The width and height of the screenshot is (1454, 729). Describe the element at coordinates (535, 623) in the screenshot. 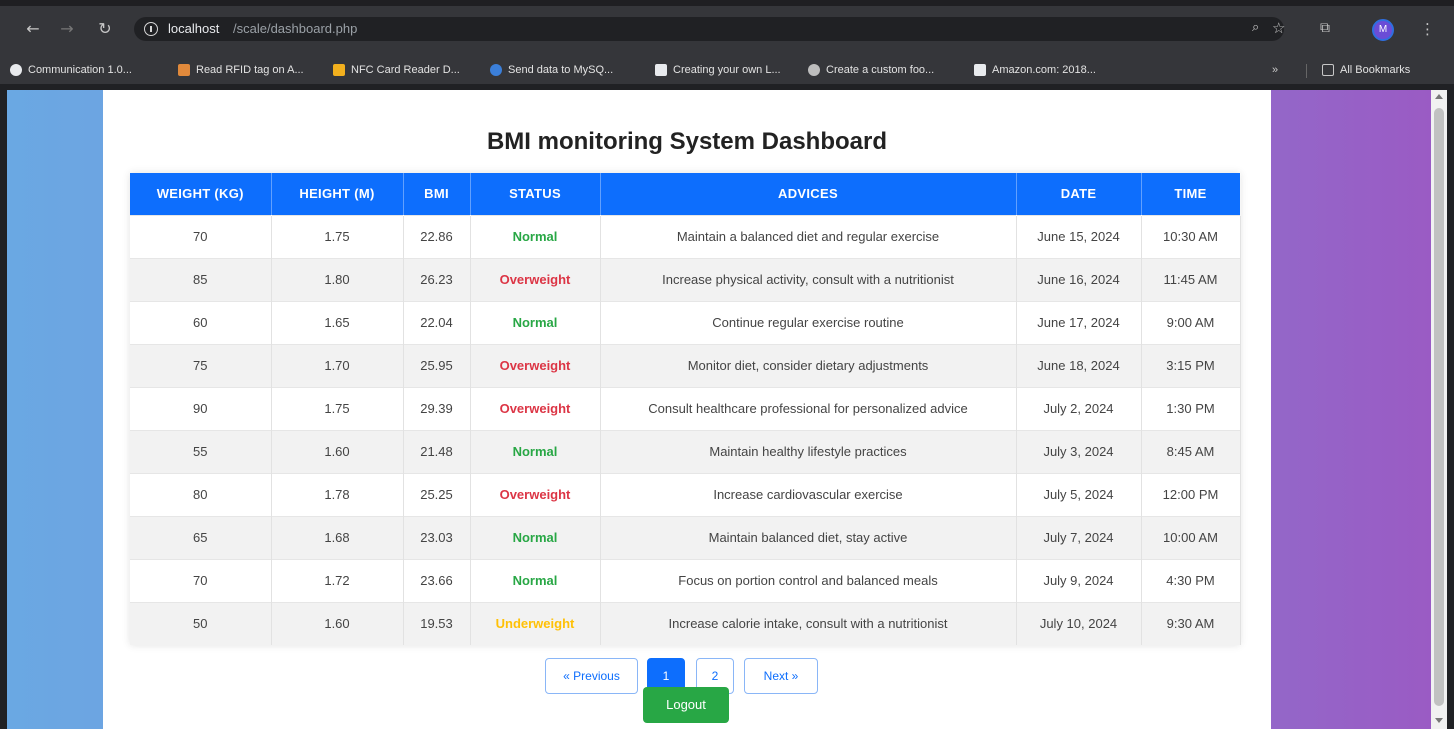

I see `cell-status: Underweight` at that location.